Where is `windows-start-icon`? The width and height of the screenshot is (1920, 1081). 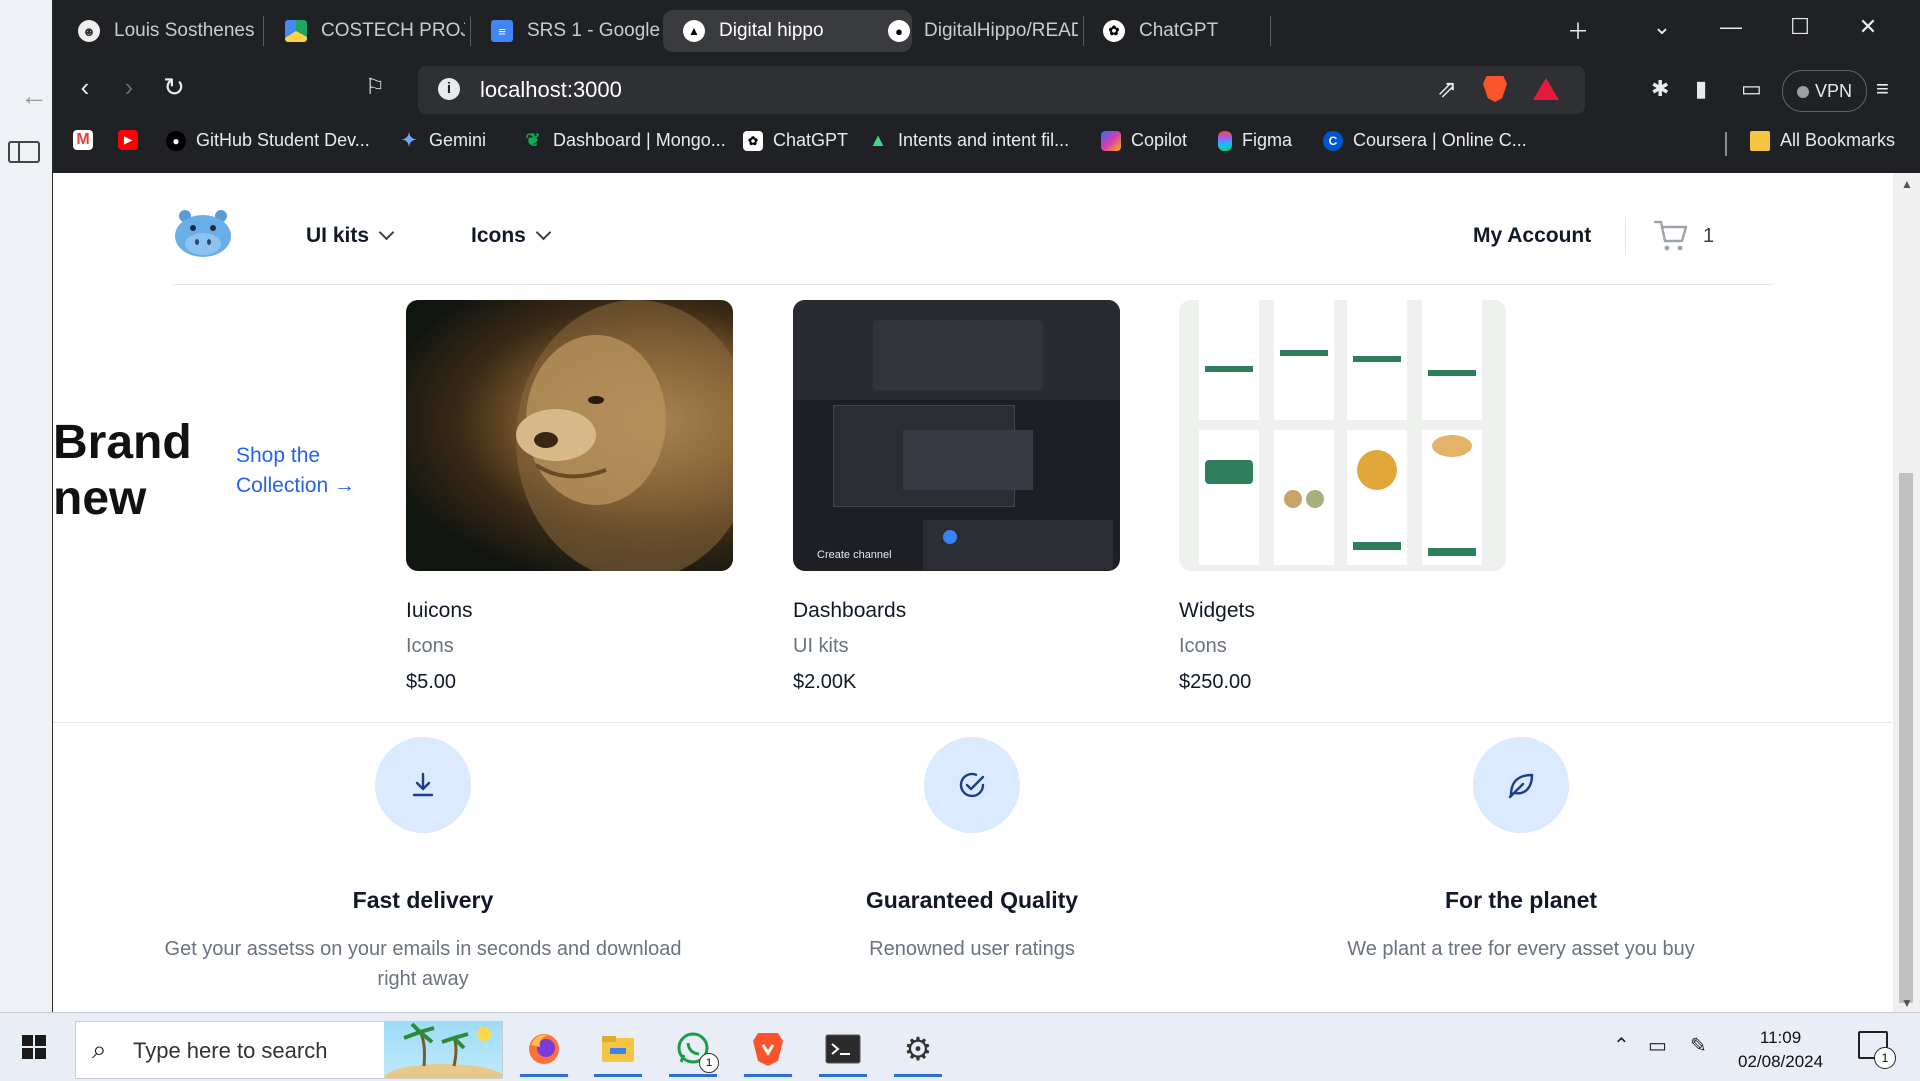
windows-start-icon is located at coordinates (34, 1047).